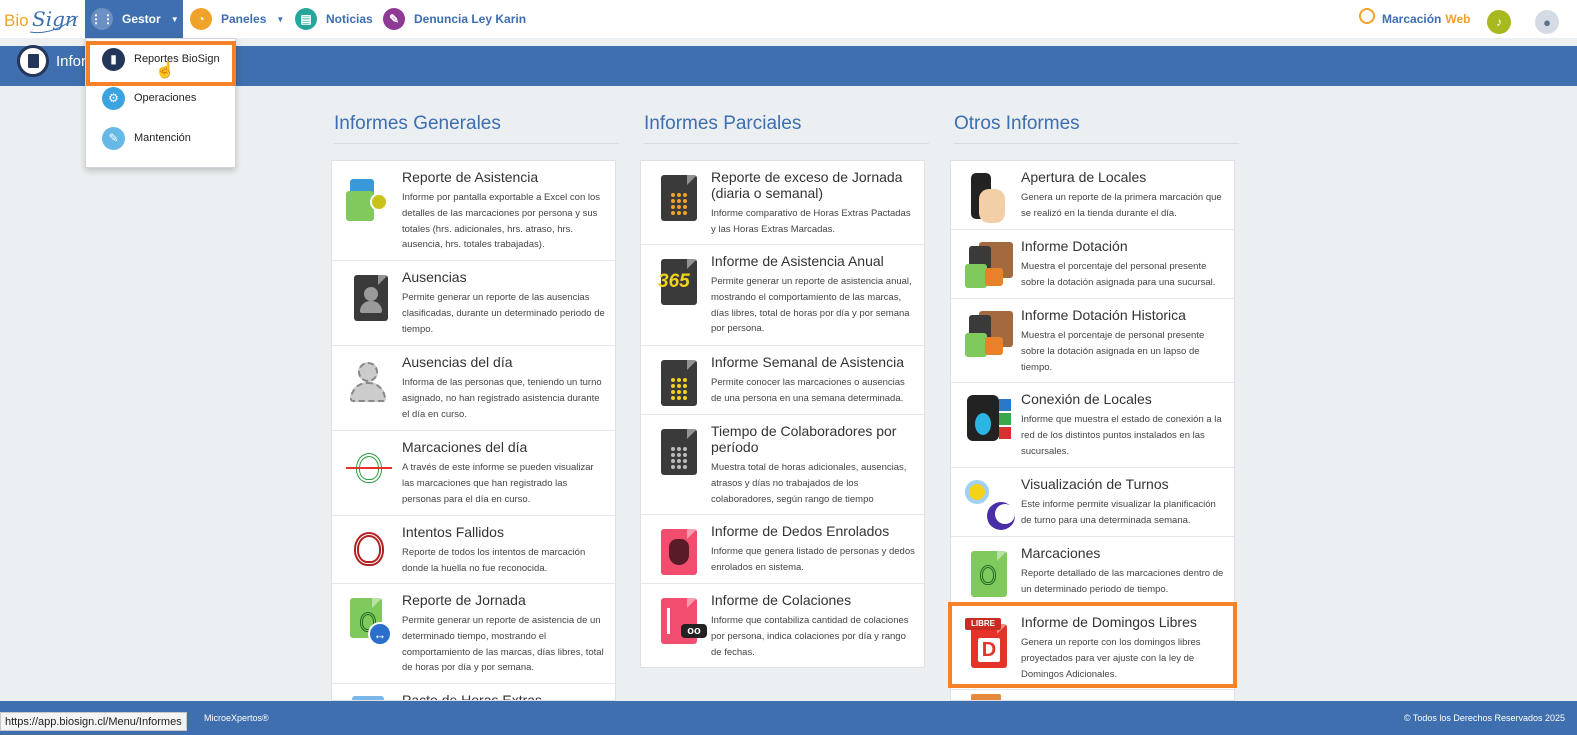 The width and height of the screenshot is (1577, 735). I want to click on column-title-generales: Informes Generales, so click(476, 128).